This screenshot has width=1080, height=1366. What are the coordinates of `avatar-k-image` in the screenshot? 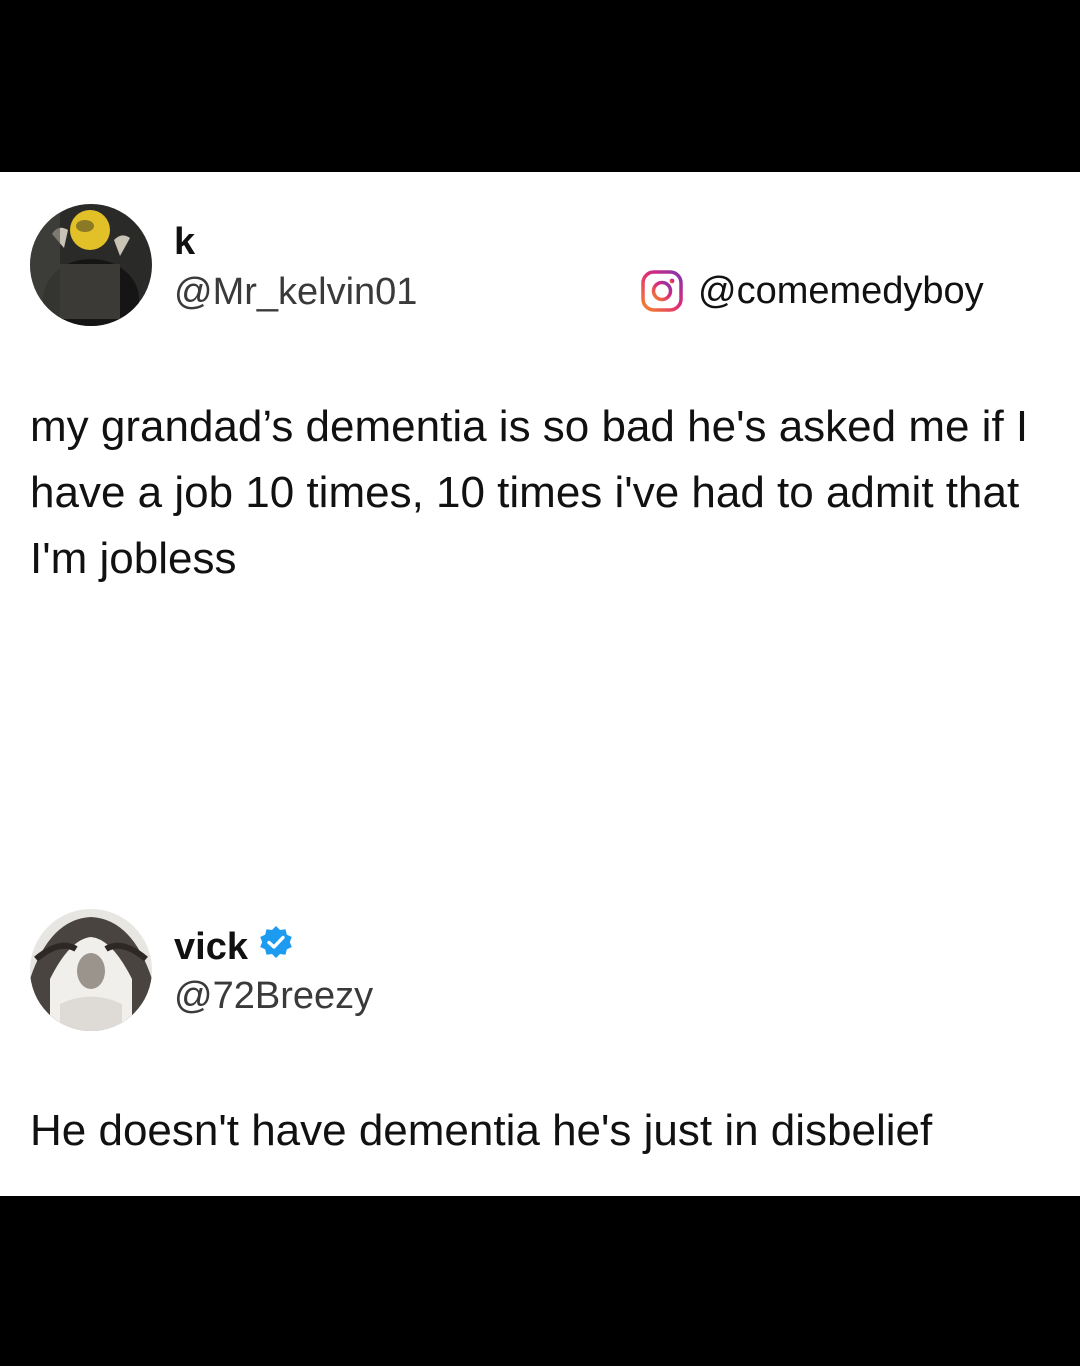 It's located at (91, 265).